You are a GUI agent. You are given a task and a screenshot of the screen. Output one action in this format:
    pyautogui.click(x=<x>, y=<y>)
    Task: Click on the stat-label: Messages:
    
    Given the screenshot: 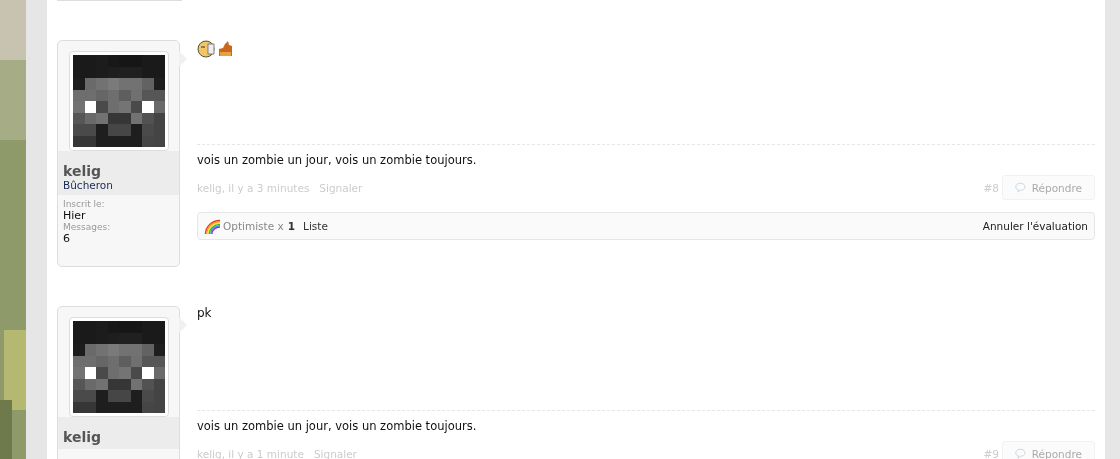 What is the action you would take?
    pyautogui.click(x=87, y=227)
    